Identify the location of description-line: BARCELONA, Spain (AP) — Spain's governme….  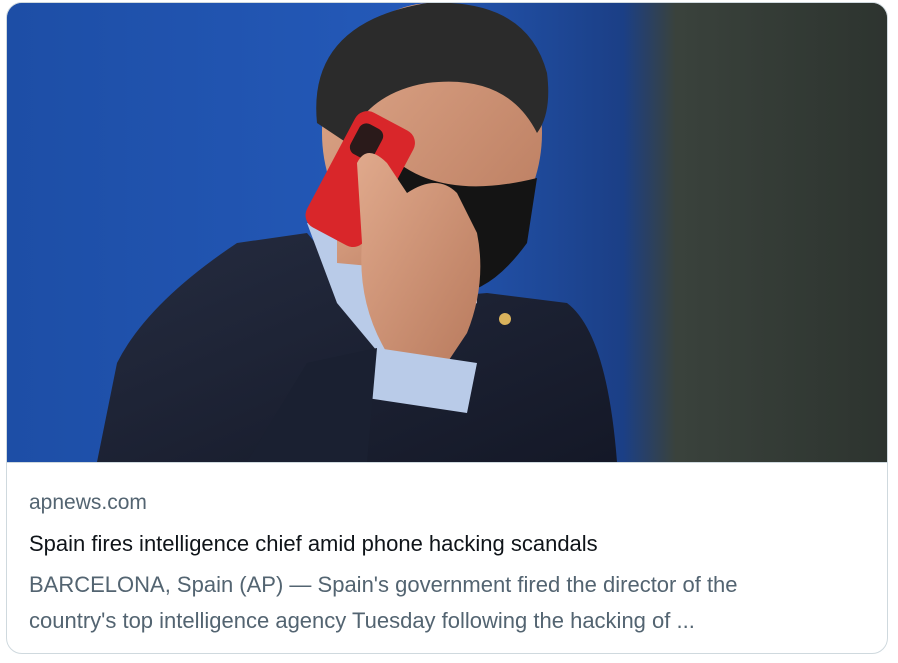
(383, 584).